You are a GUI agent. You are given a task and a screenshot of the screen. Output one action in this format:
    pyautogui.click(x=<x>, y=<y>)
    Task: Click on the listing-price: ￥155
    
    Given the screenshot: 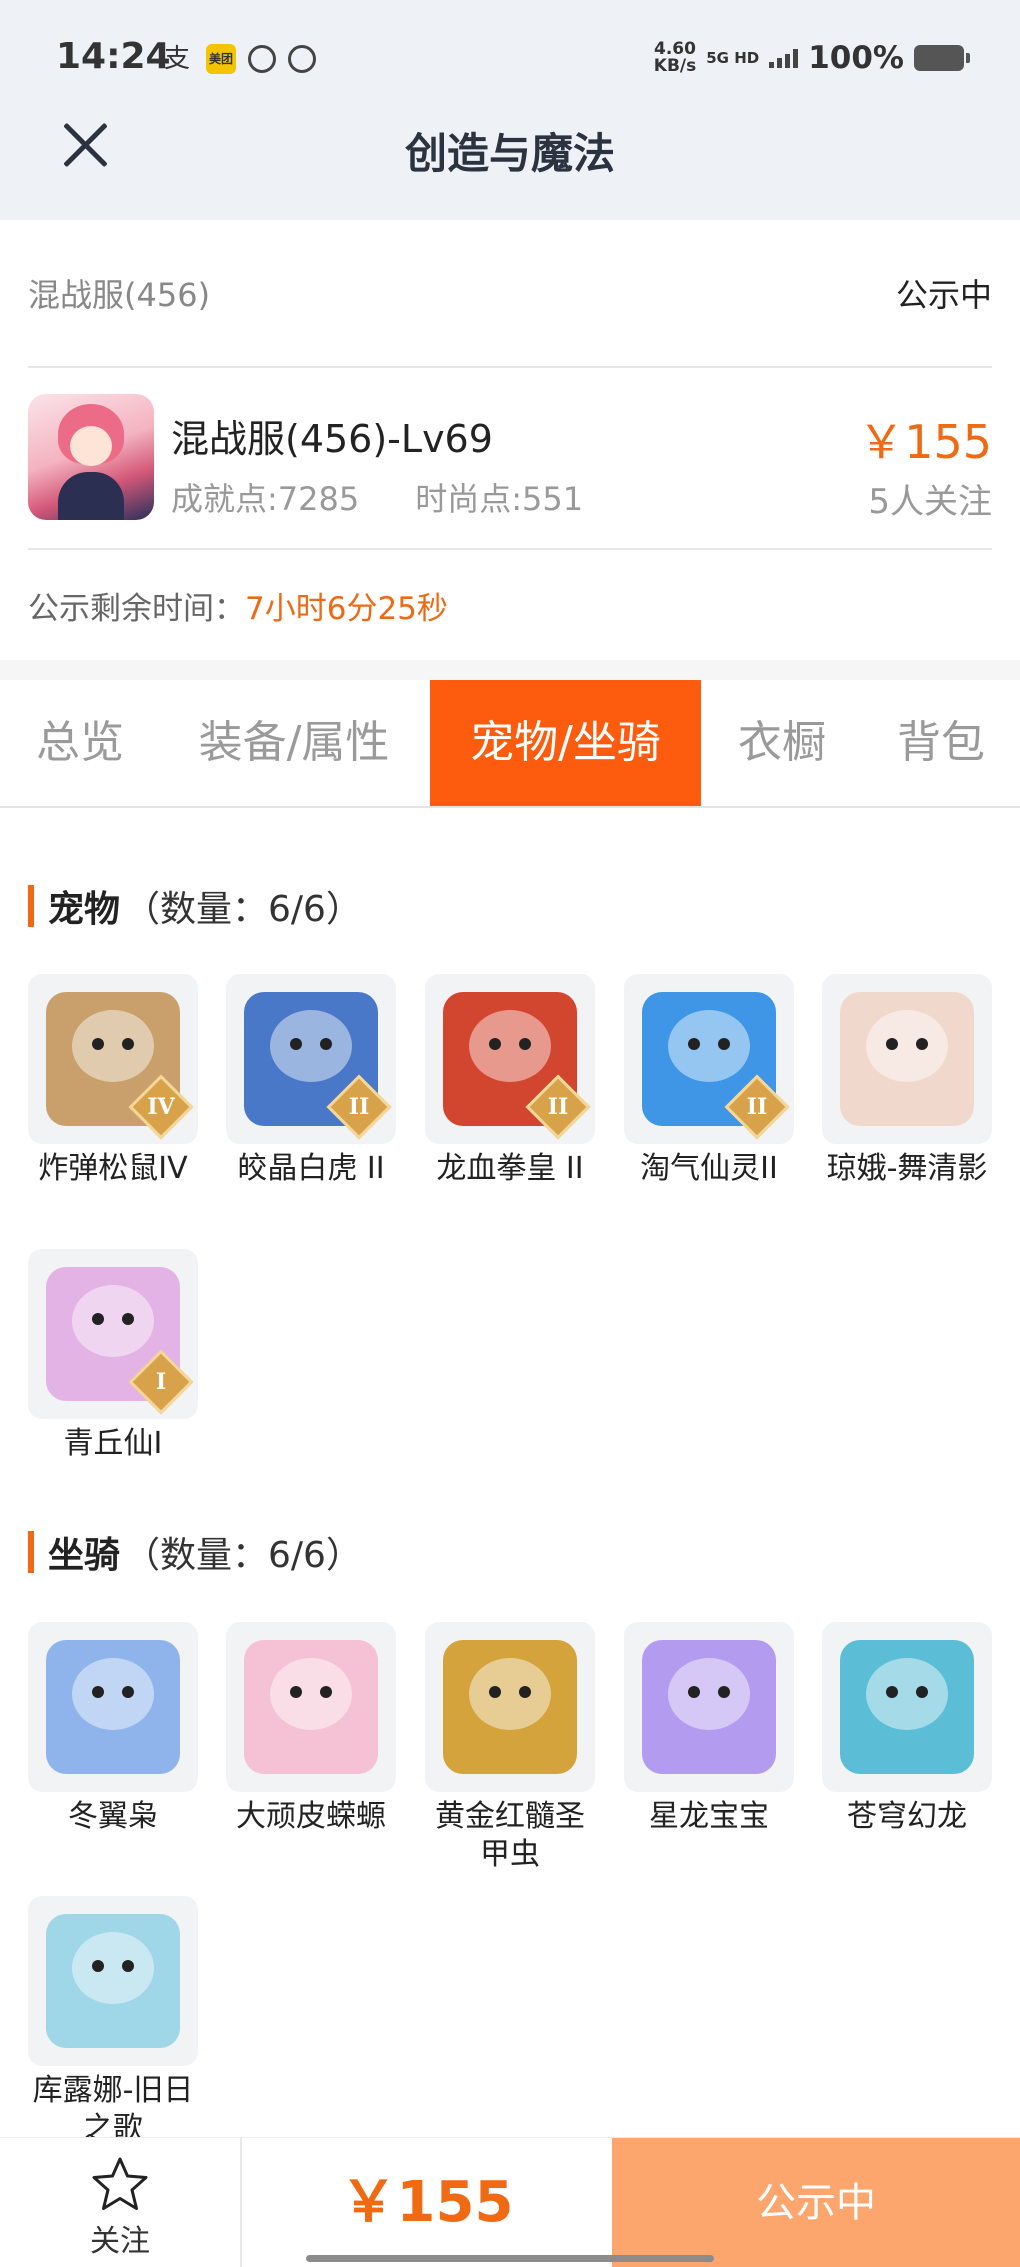 What is the action you would take?
    pyautogui.click(x=925, y=442)
    